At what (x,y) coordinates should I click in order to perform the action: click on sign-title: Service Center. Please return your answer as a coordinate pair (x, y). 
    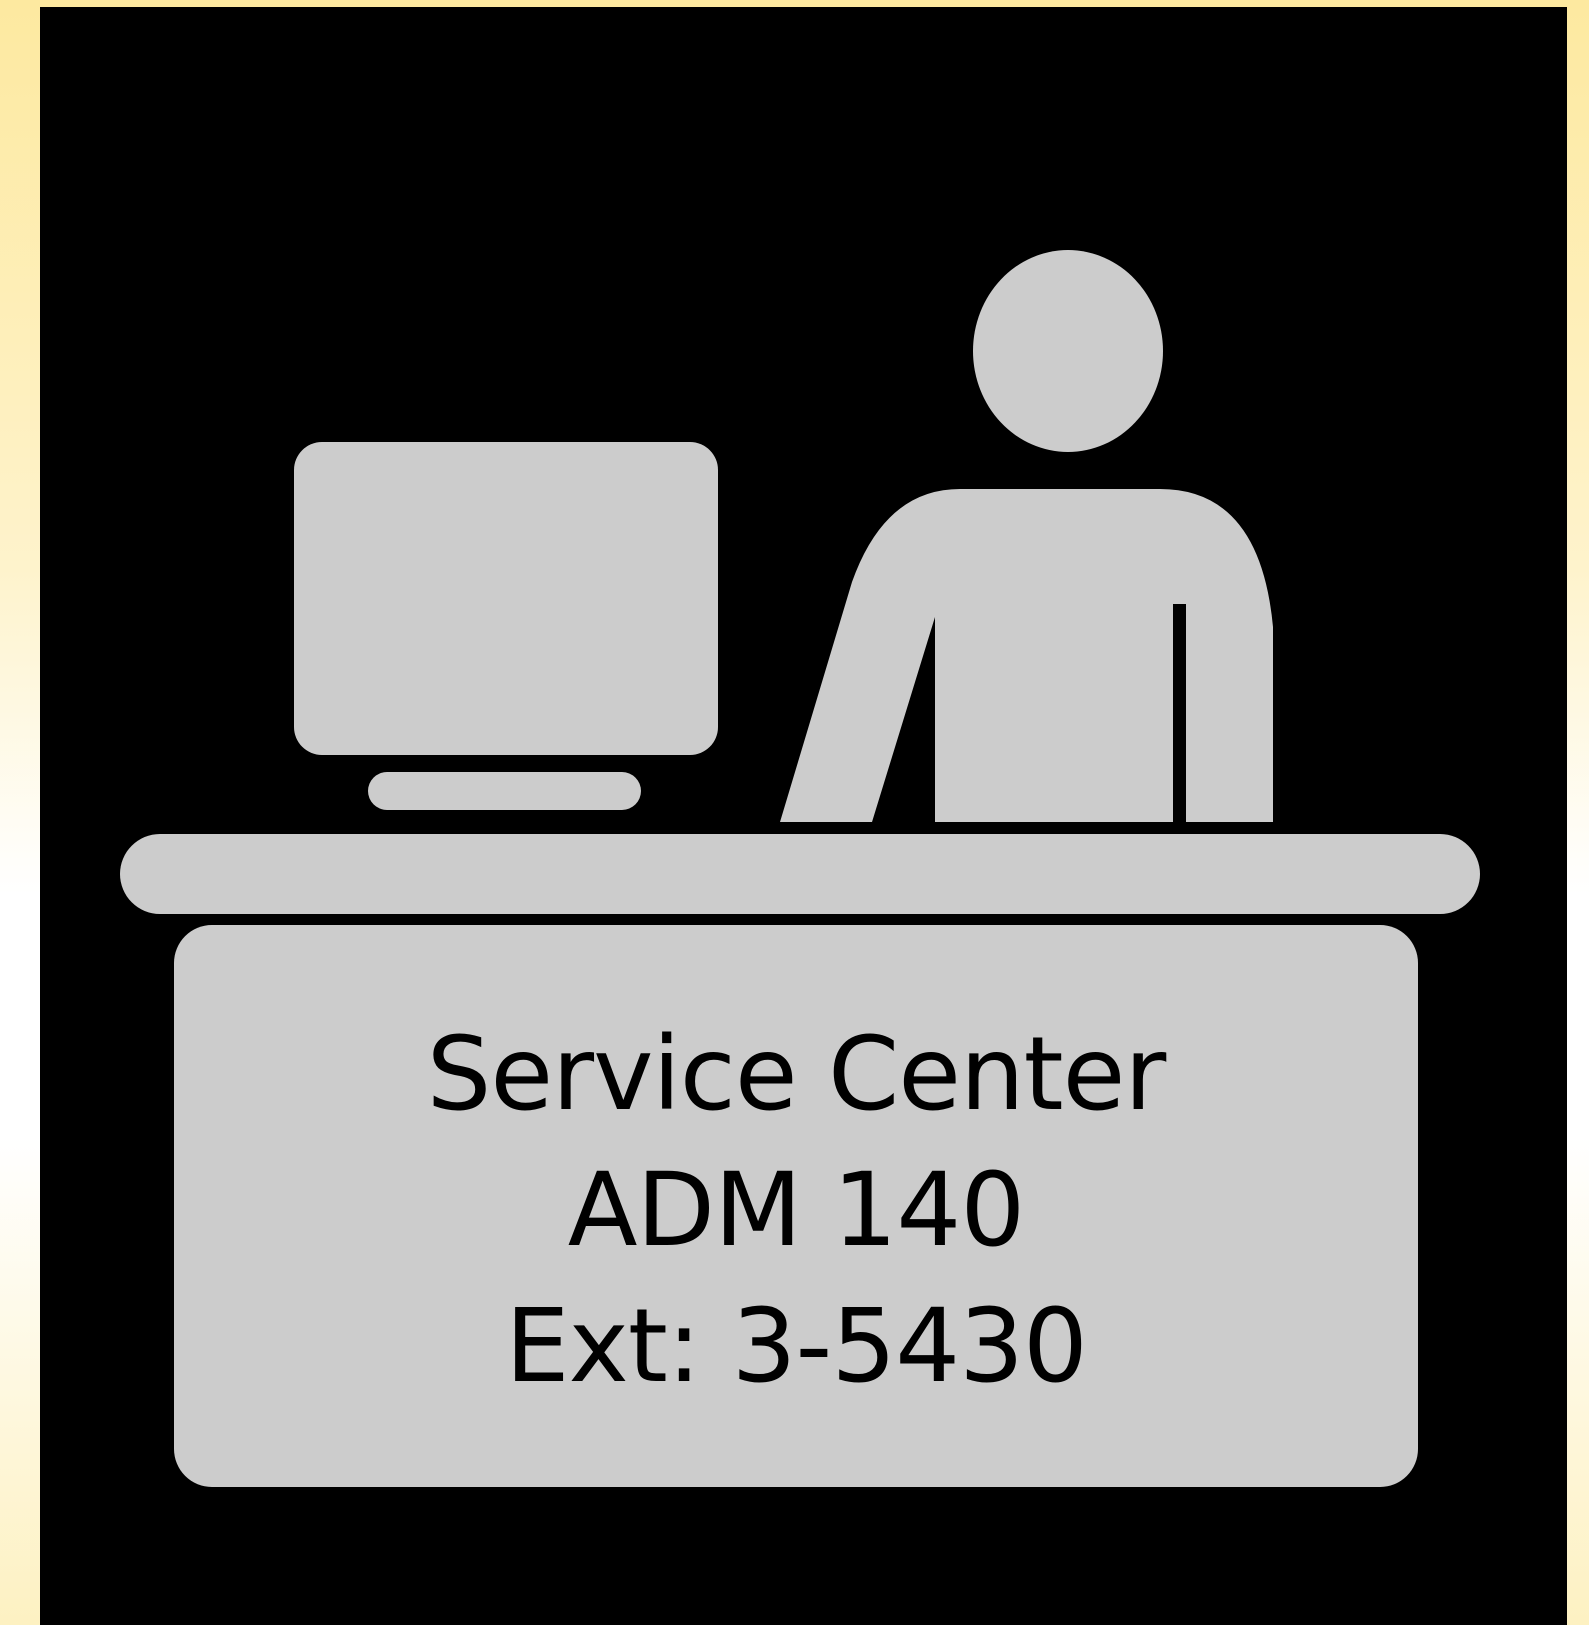
    Looking at the image, I should click on (796, 1074).